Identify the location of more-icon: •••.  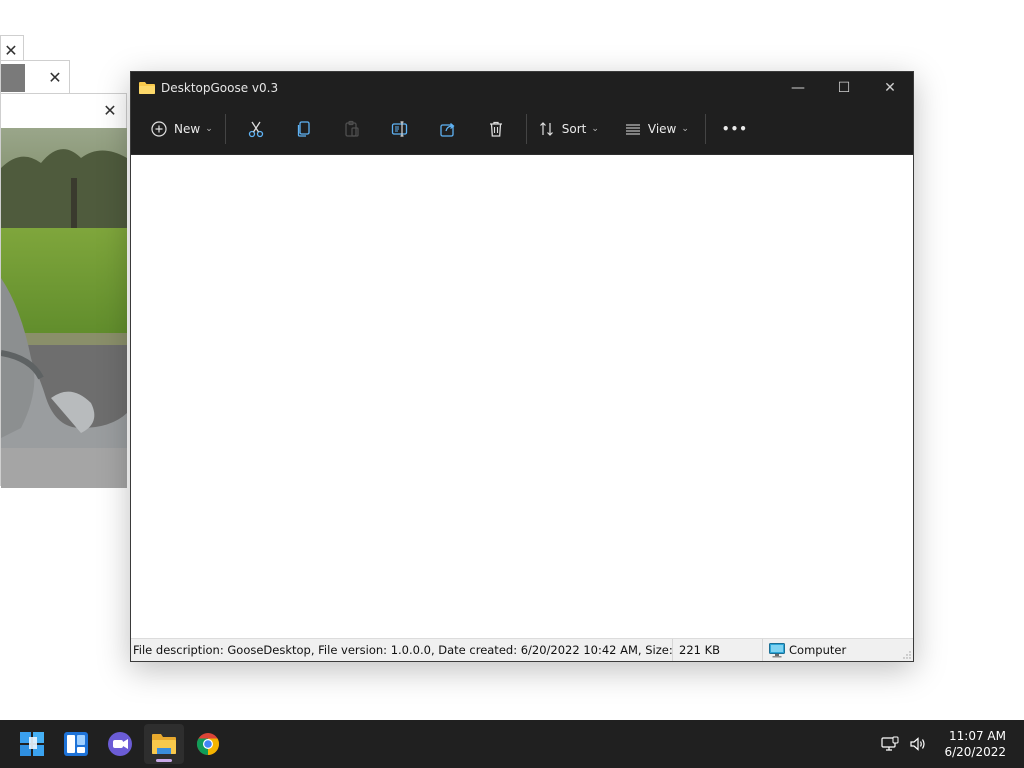
(734, 129).